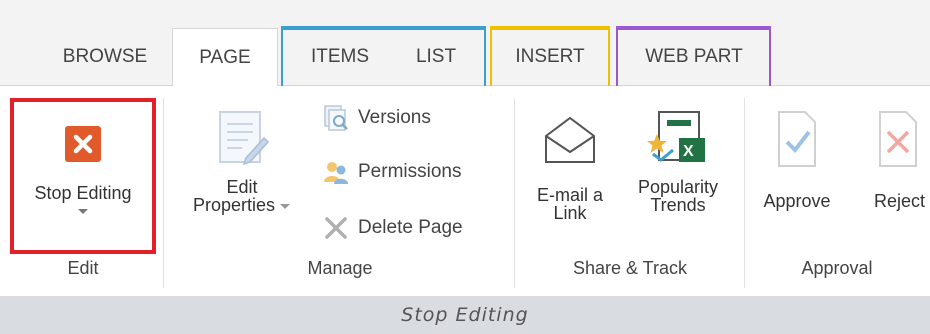 The width and height of the screenshot is (930, 334). What do you see at coordinates (282, 56) in the screenshot?
I see `list-tools-context-left` at bounding box center [282, 56].